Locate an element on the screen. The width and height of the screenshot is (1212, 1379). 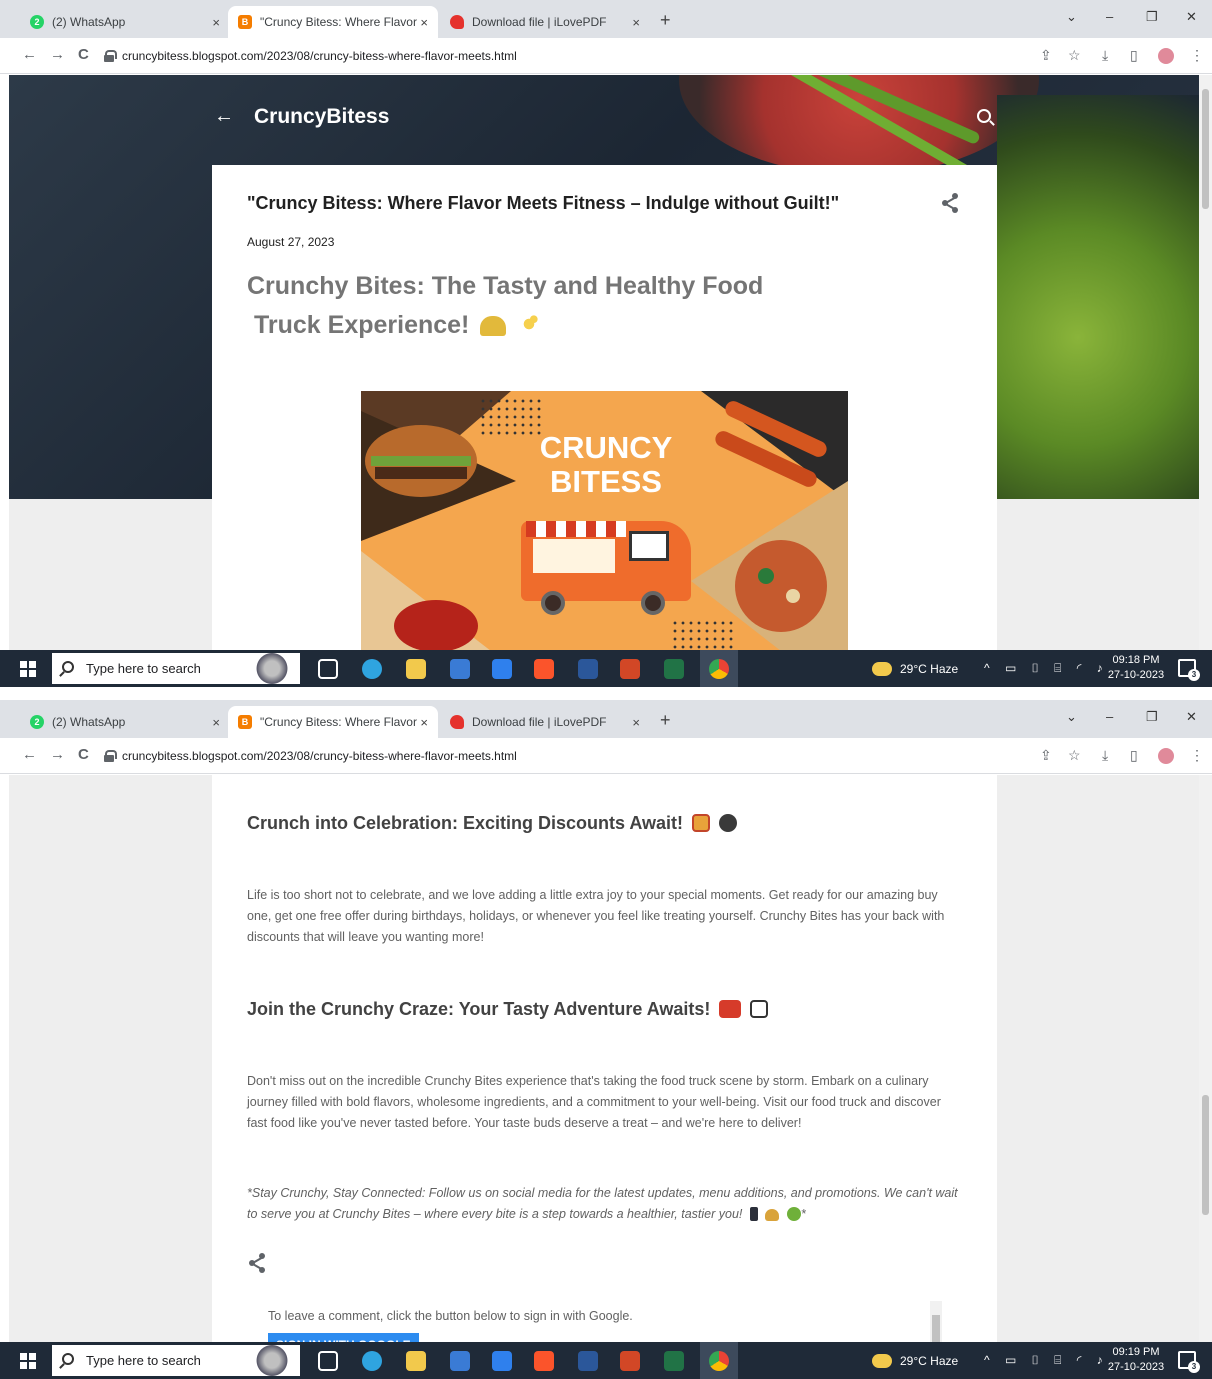
blog-name: CruncyBitess is located at coordinates (321, 117).